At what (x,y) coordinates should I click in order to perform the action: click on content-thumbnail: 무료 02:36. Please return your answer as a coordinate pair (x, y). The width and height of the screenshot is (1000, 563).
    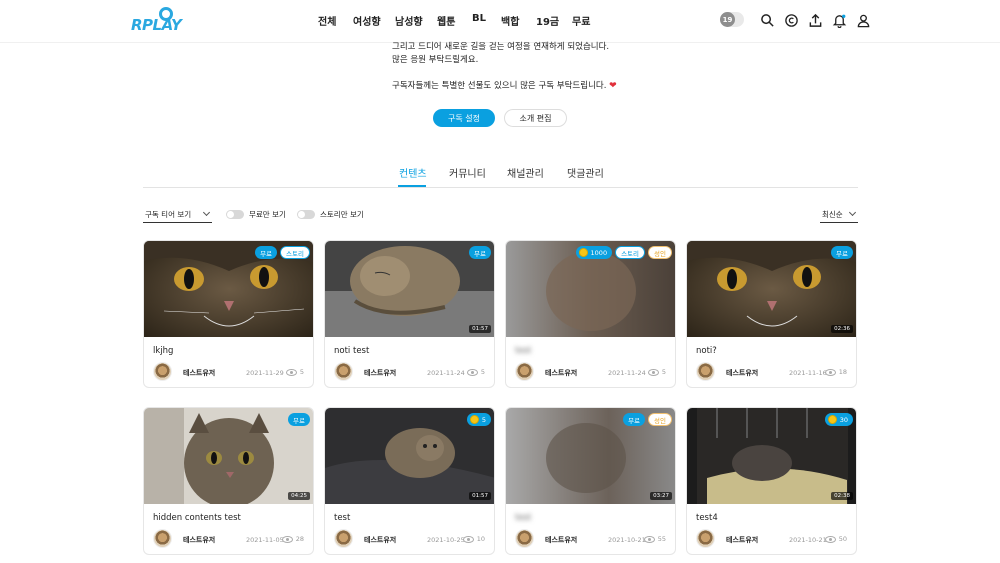
    Looking at the image, I should click on (771, 289).